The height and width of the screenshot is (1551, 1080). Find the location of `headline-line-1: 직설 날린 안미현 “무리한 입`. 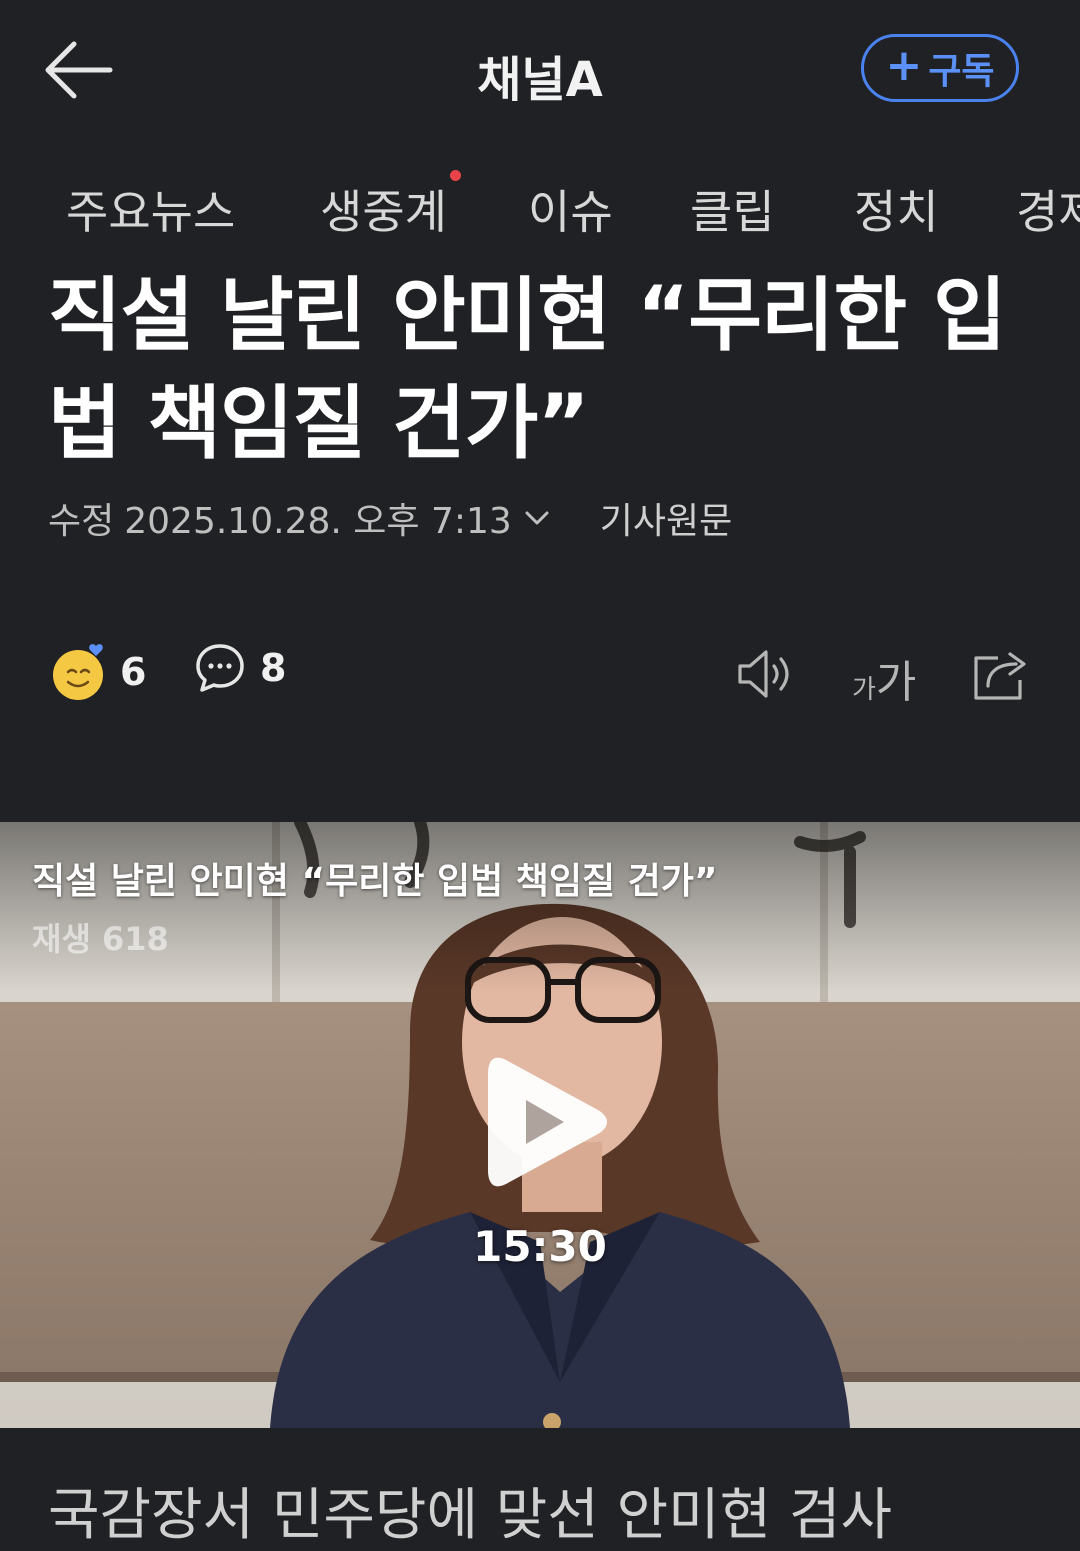

headline-line-1: 직설 날린 안미현 “무리한 입 is located at coordinates (527, 315).